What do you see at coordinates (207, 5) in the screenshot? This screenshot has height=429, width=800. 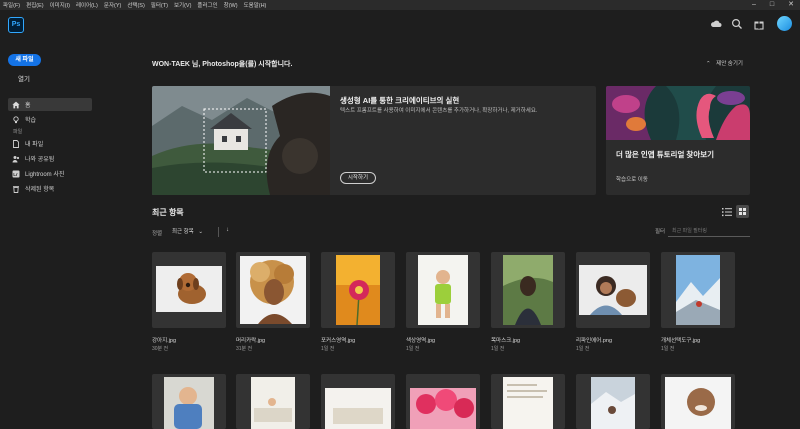 I see `menu-plugins: 플러그인` at bounding box center [207, 5].